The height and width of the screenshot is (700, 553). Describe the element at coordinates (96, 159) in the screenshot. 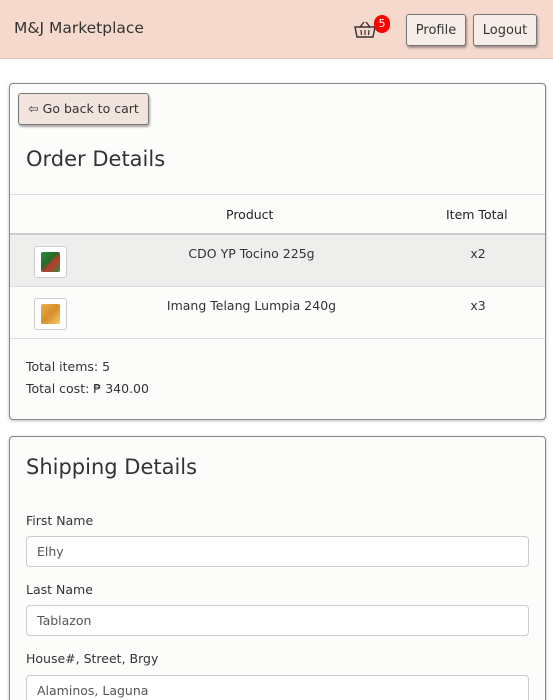

I see `order-details-title: Order Details` at that location.